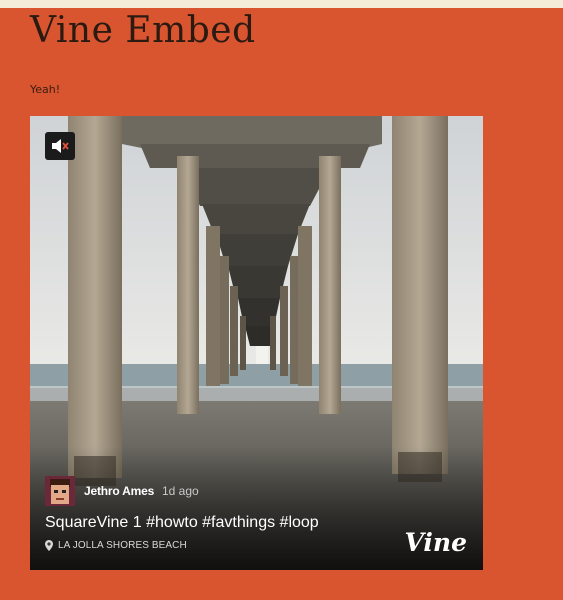 This screenshot has height=600, width=563. What do you see at coordinates (45, 89) in the screenshot?
I see `post-text: Yeah!` at bounding box center [45, 89].